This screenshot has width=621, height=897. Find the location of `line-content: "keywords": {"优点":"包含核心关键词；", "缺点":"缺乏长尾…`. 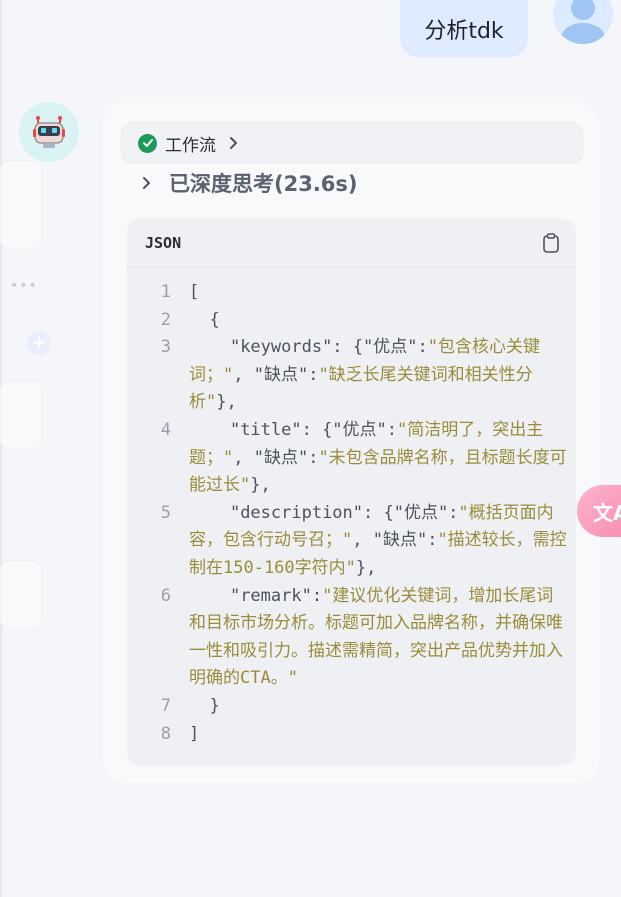

line-content: "keywords": {"优点":"包含核心关键词；", "缺点":"缺乏长尾… is located at coordinates (379, 375).